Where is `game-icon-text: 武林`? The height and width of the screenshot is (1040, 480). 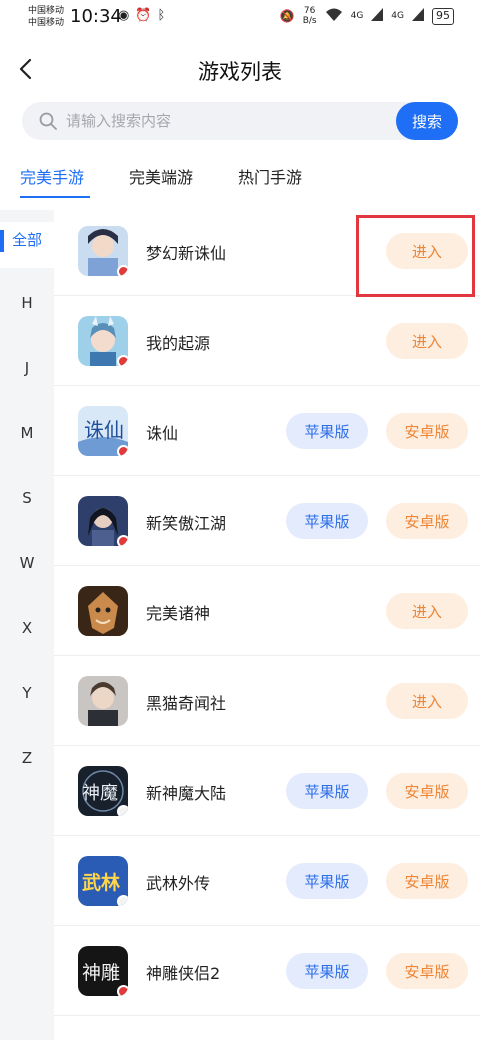 game-icon-text: 武林 is located at coordinates (101, 883).